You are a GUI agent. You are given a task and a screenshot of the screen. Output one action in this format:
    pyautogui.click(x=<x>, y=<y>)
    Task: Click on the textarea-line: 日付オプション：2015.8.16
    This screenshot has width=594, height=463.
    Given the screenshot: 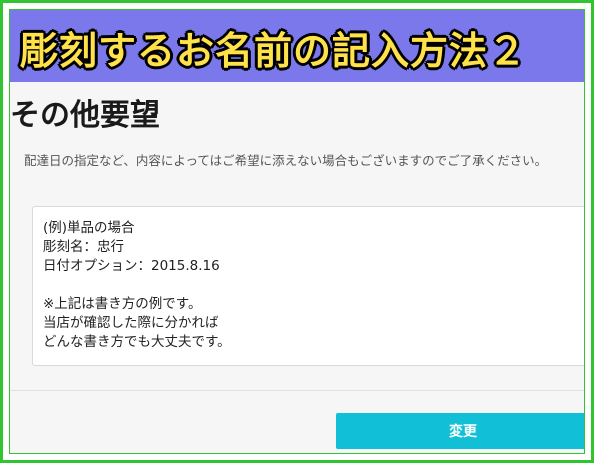 What is the action you would take?
    pyautogui.click(x=131, y=266)
    